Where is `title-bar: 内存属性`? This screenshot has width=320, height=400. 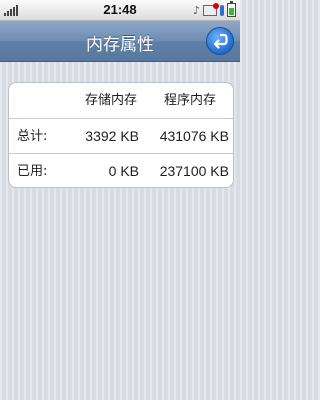
title-bar: 内存属性 is located at coordinates (120, 41).